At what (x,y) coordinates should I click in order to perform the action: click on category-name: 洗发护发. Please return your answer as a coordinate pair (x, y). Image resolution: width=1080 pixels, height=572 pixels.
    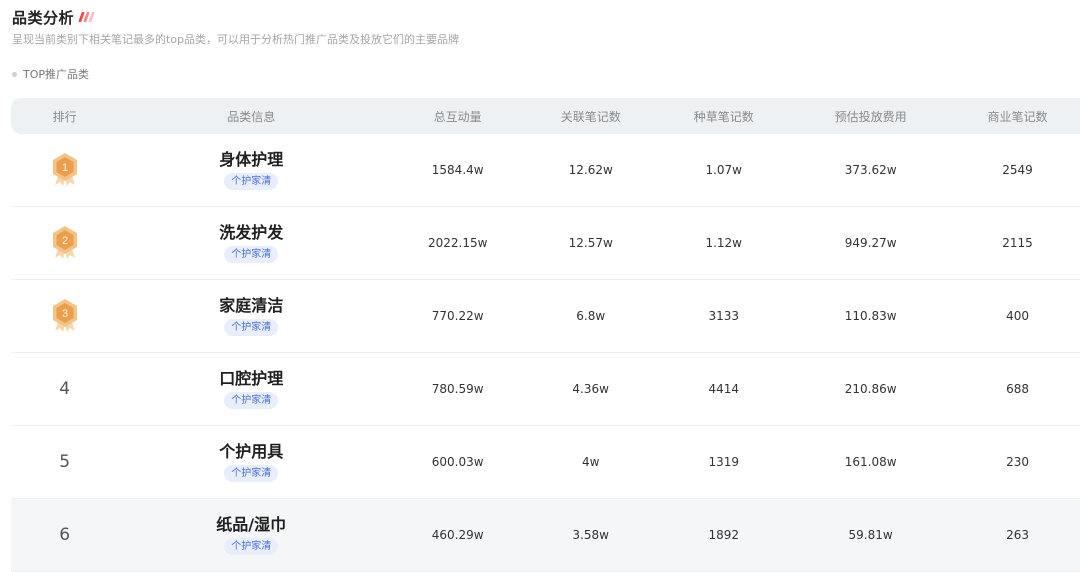
    Looking at the image, I should click on (251, 233).